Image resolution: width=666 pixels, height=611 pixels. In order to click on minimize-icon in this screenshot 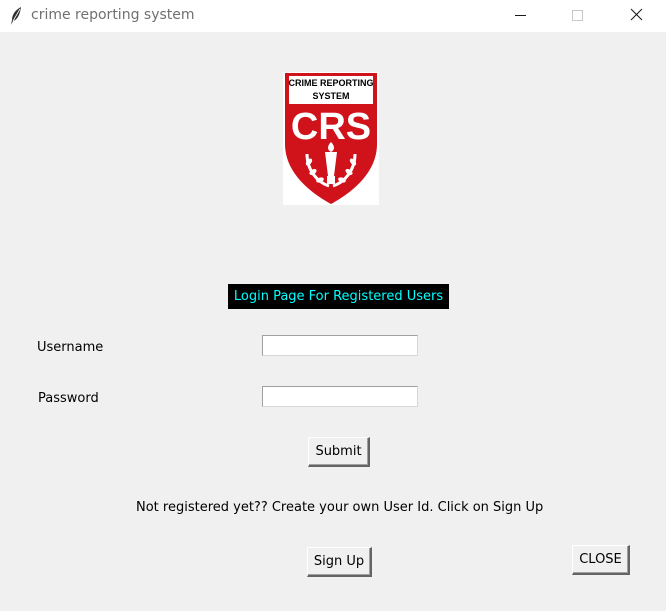, I will do `click(520, 15)`.